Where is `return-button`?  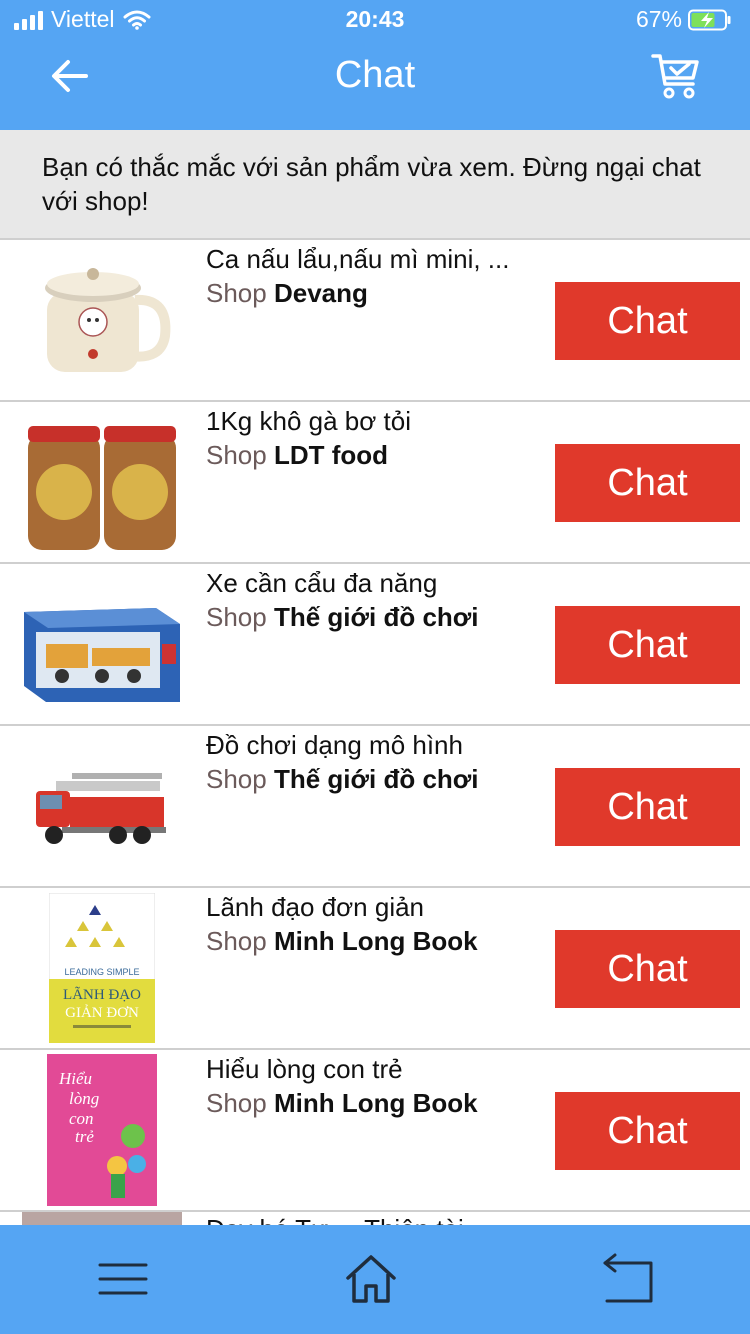 return-button is located at coordinates (625, 1279).